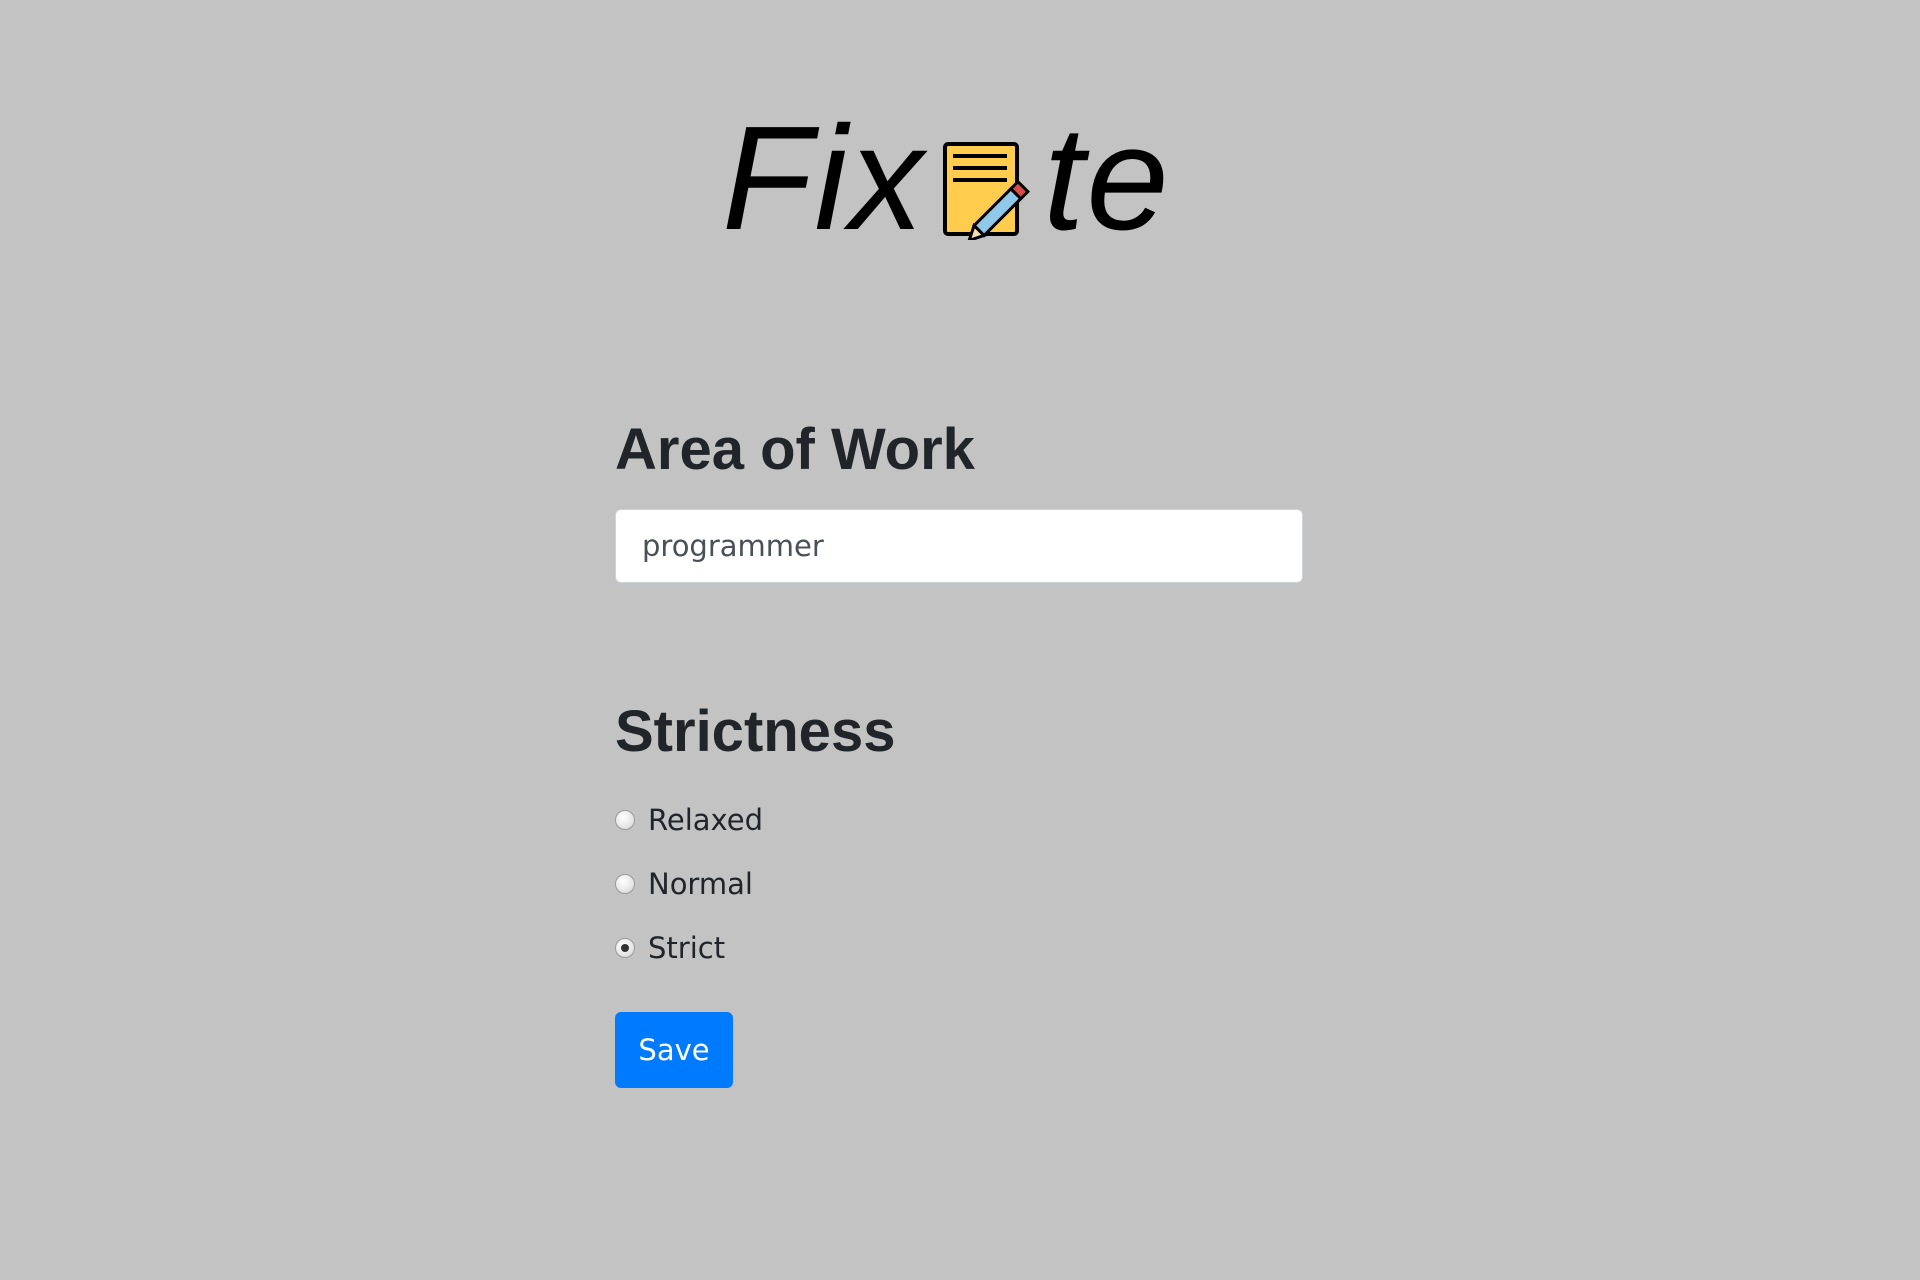 This screenshot has width=1920, height=1280. I want to click on strictness-option-normal: Normal, so click(689, 884).